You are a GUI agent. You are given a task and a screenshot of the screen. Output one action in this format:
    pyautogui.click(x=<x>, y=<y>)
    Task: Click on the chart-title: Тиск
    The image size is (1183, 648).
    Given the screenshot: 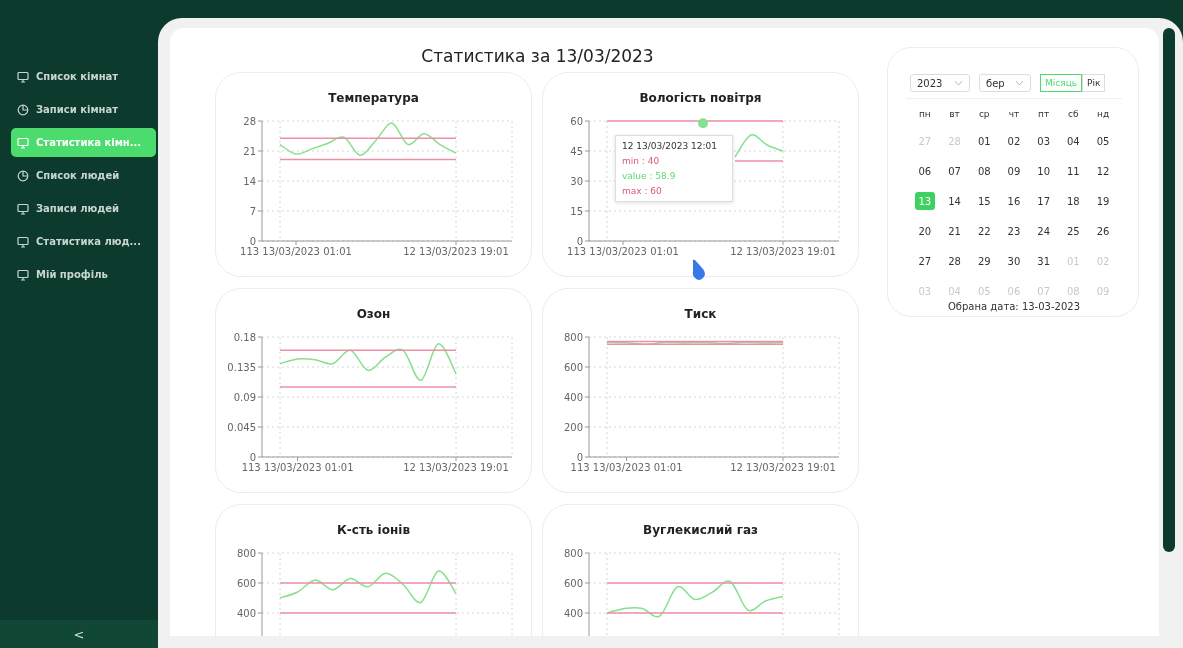 What is the action you would take?
    pyautogui.click(x=700, y=314)
    